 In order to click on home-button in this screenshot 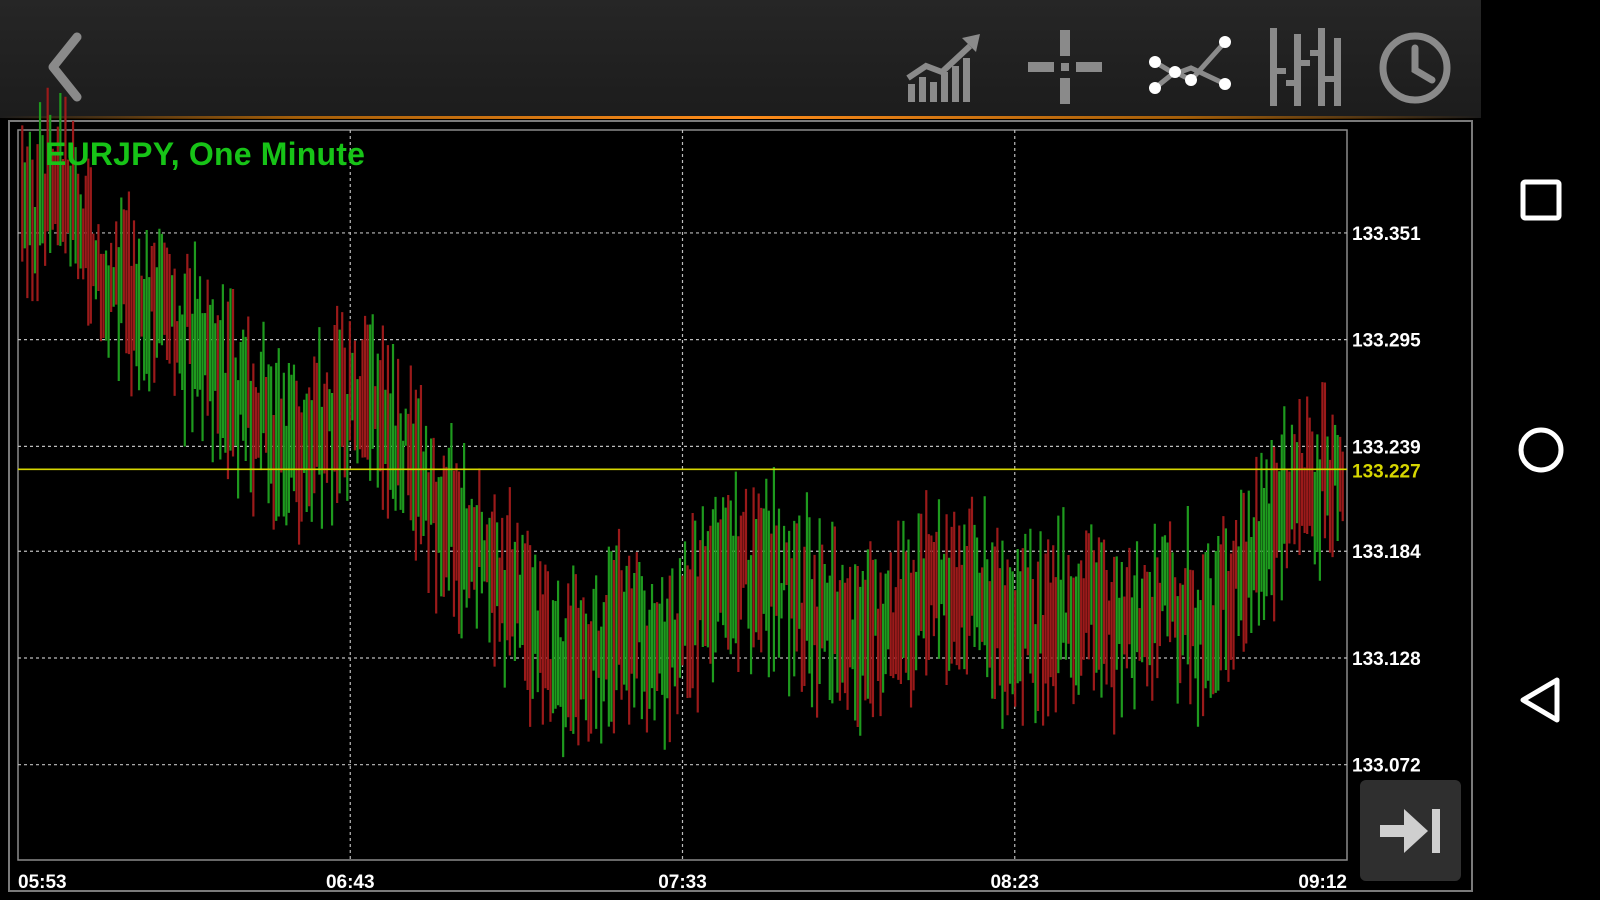, I will do `click(1540, 450)`.